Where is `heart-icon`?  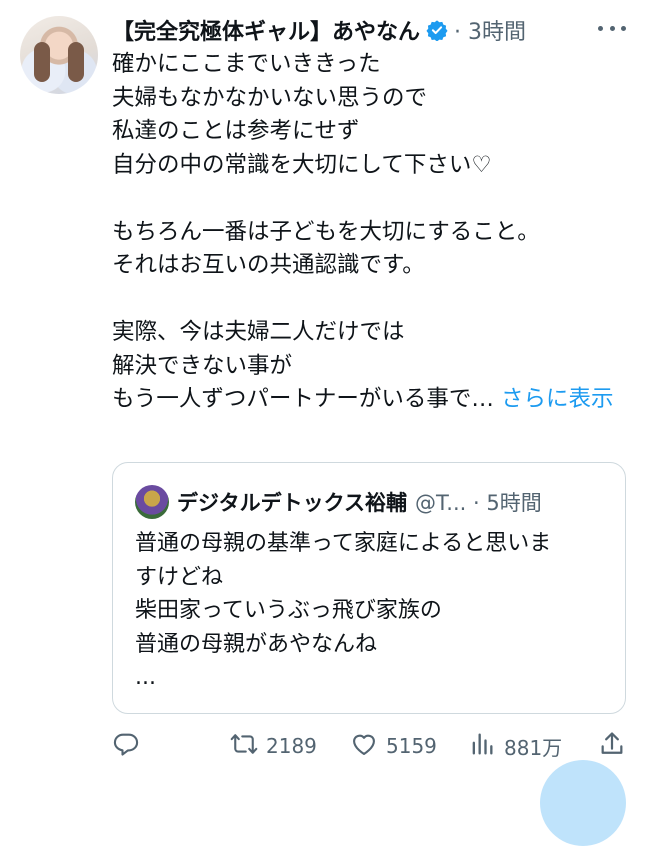
heart-icon is located at coordinates (364, 746).